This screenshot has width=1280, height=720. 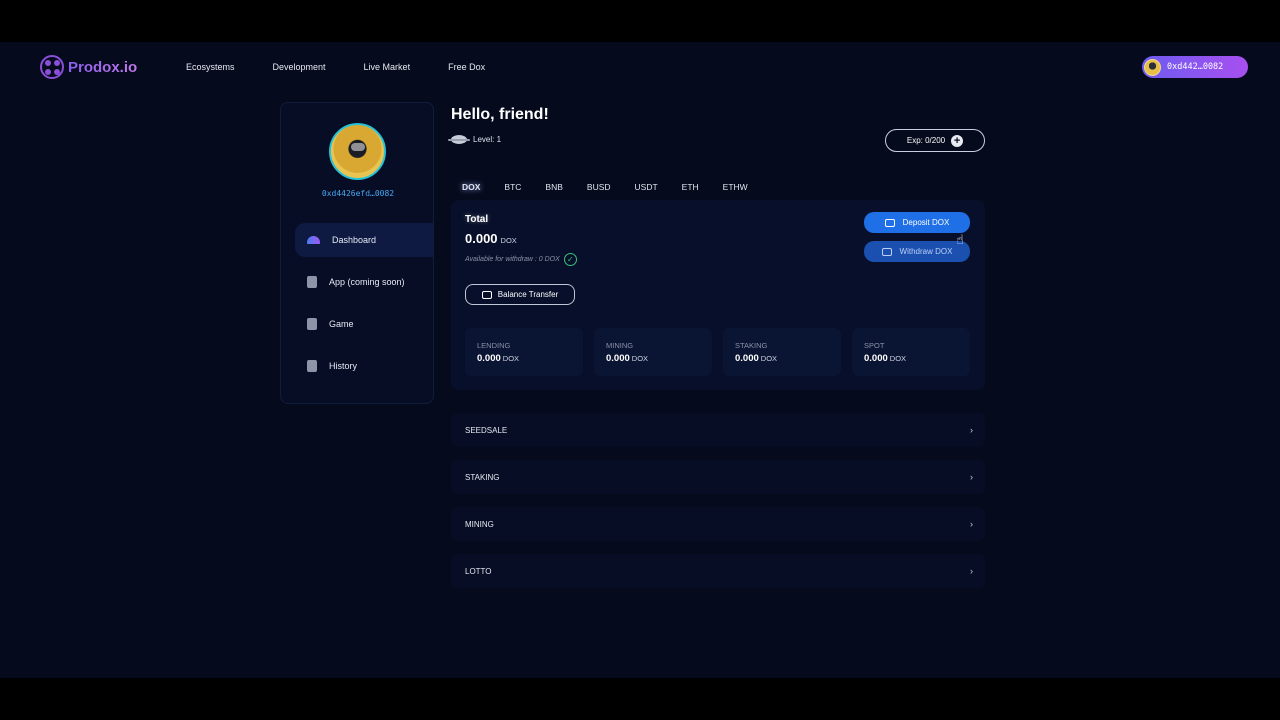 What do you see at coordinates (960, 239) in the screenshot?
I see `pointer-cursor-icon: ☝` at bounding box center [960, 239].